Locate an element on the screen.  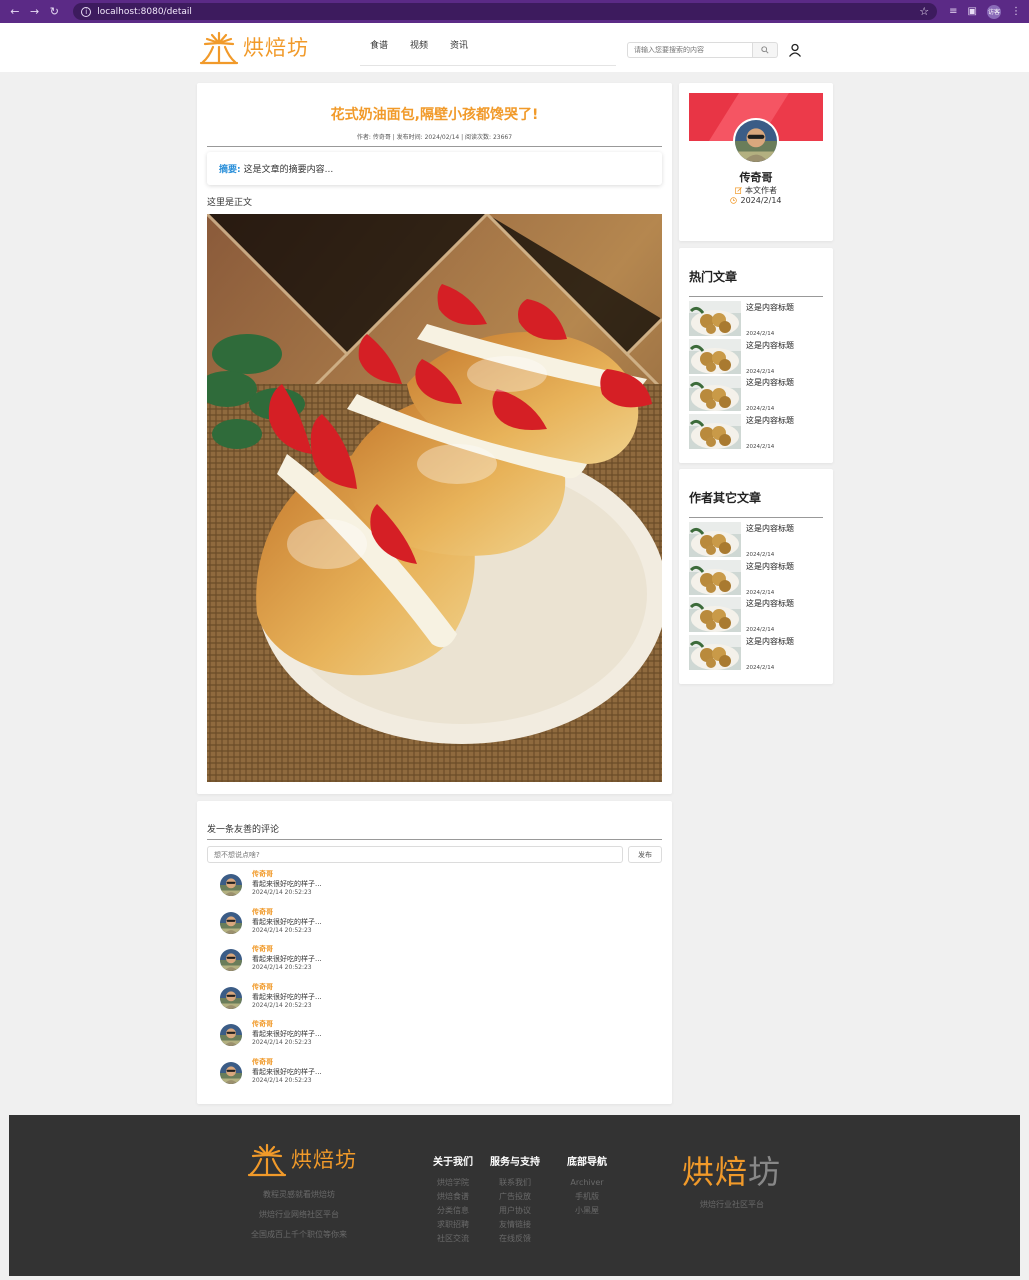
author-date-text: 2024/2/14 is located at coordinates (761, 200).